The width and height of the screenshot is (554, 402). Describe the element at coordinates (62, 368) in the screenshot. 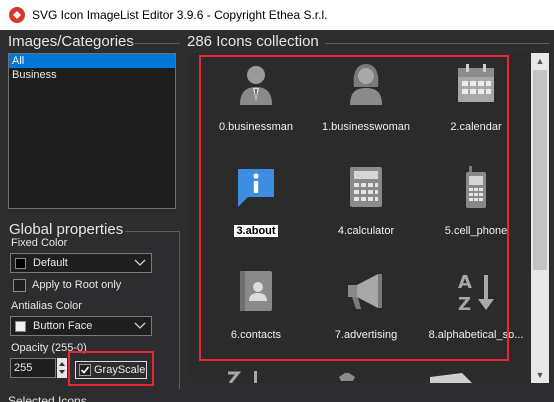

I see `opacity-spinner` at that location.